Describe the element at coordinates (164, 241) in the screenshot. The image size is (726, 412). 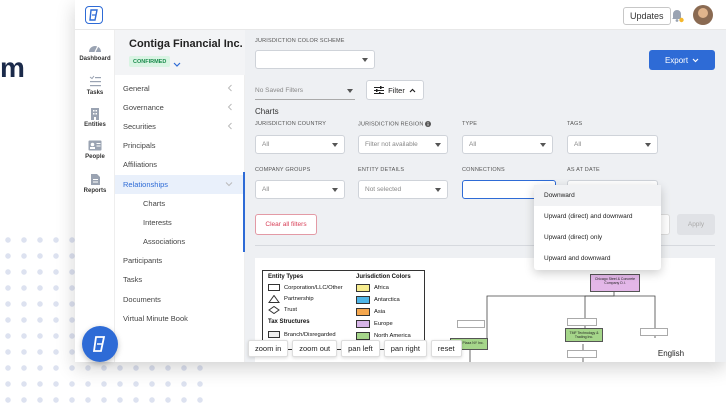
I see `nav-label: Associations` at that location.